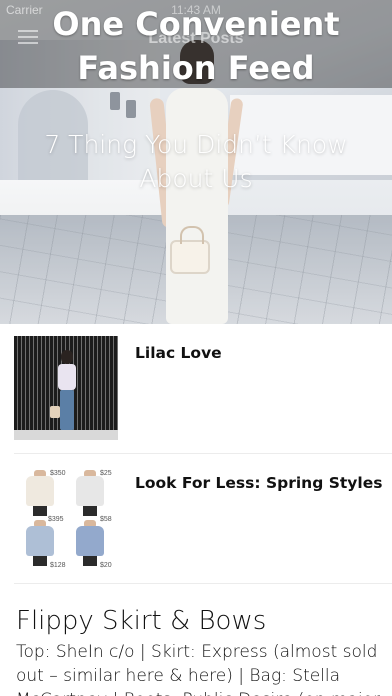 The height and width of the screenshot is (696, 392). What do you see at coordinates (259, 483) in the screenshot?
I see `post-title: Look For Less: Spring Styles` at bounding box center [259, 483].